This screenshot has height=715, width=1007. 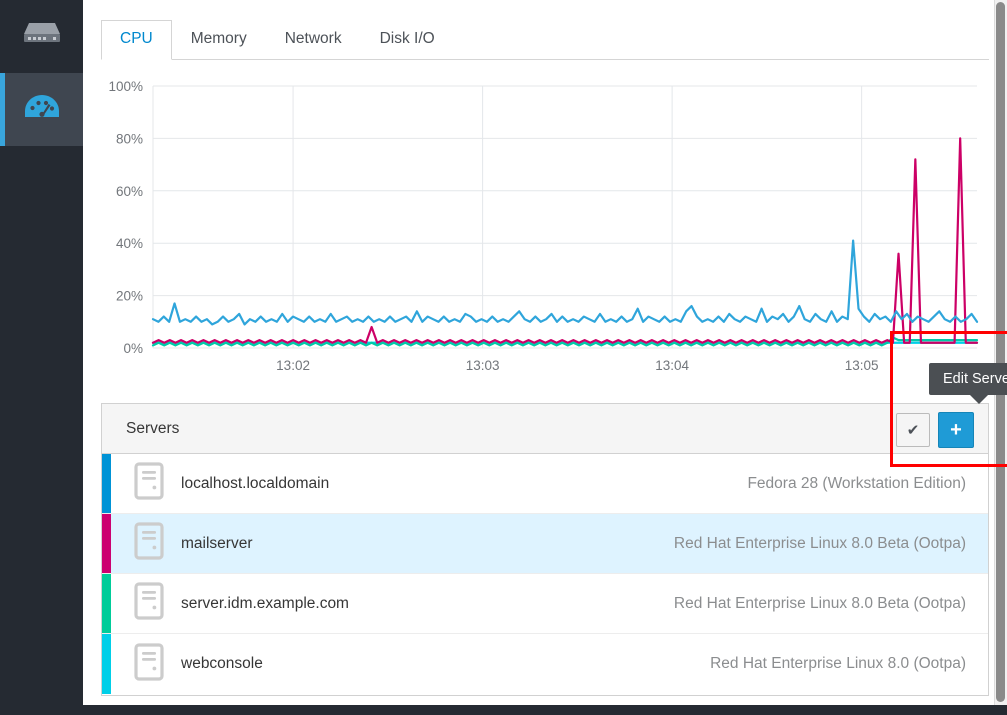 What do you see at coordinates (129, 243) in the screenshot?
I see `svg-text: 40%` at bounding box center [129, 243].